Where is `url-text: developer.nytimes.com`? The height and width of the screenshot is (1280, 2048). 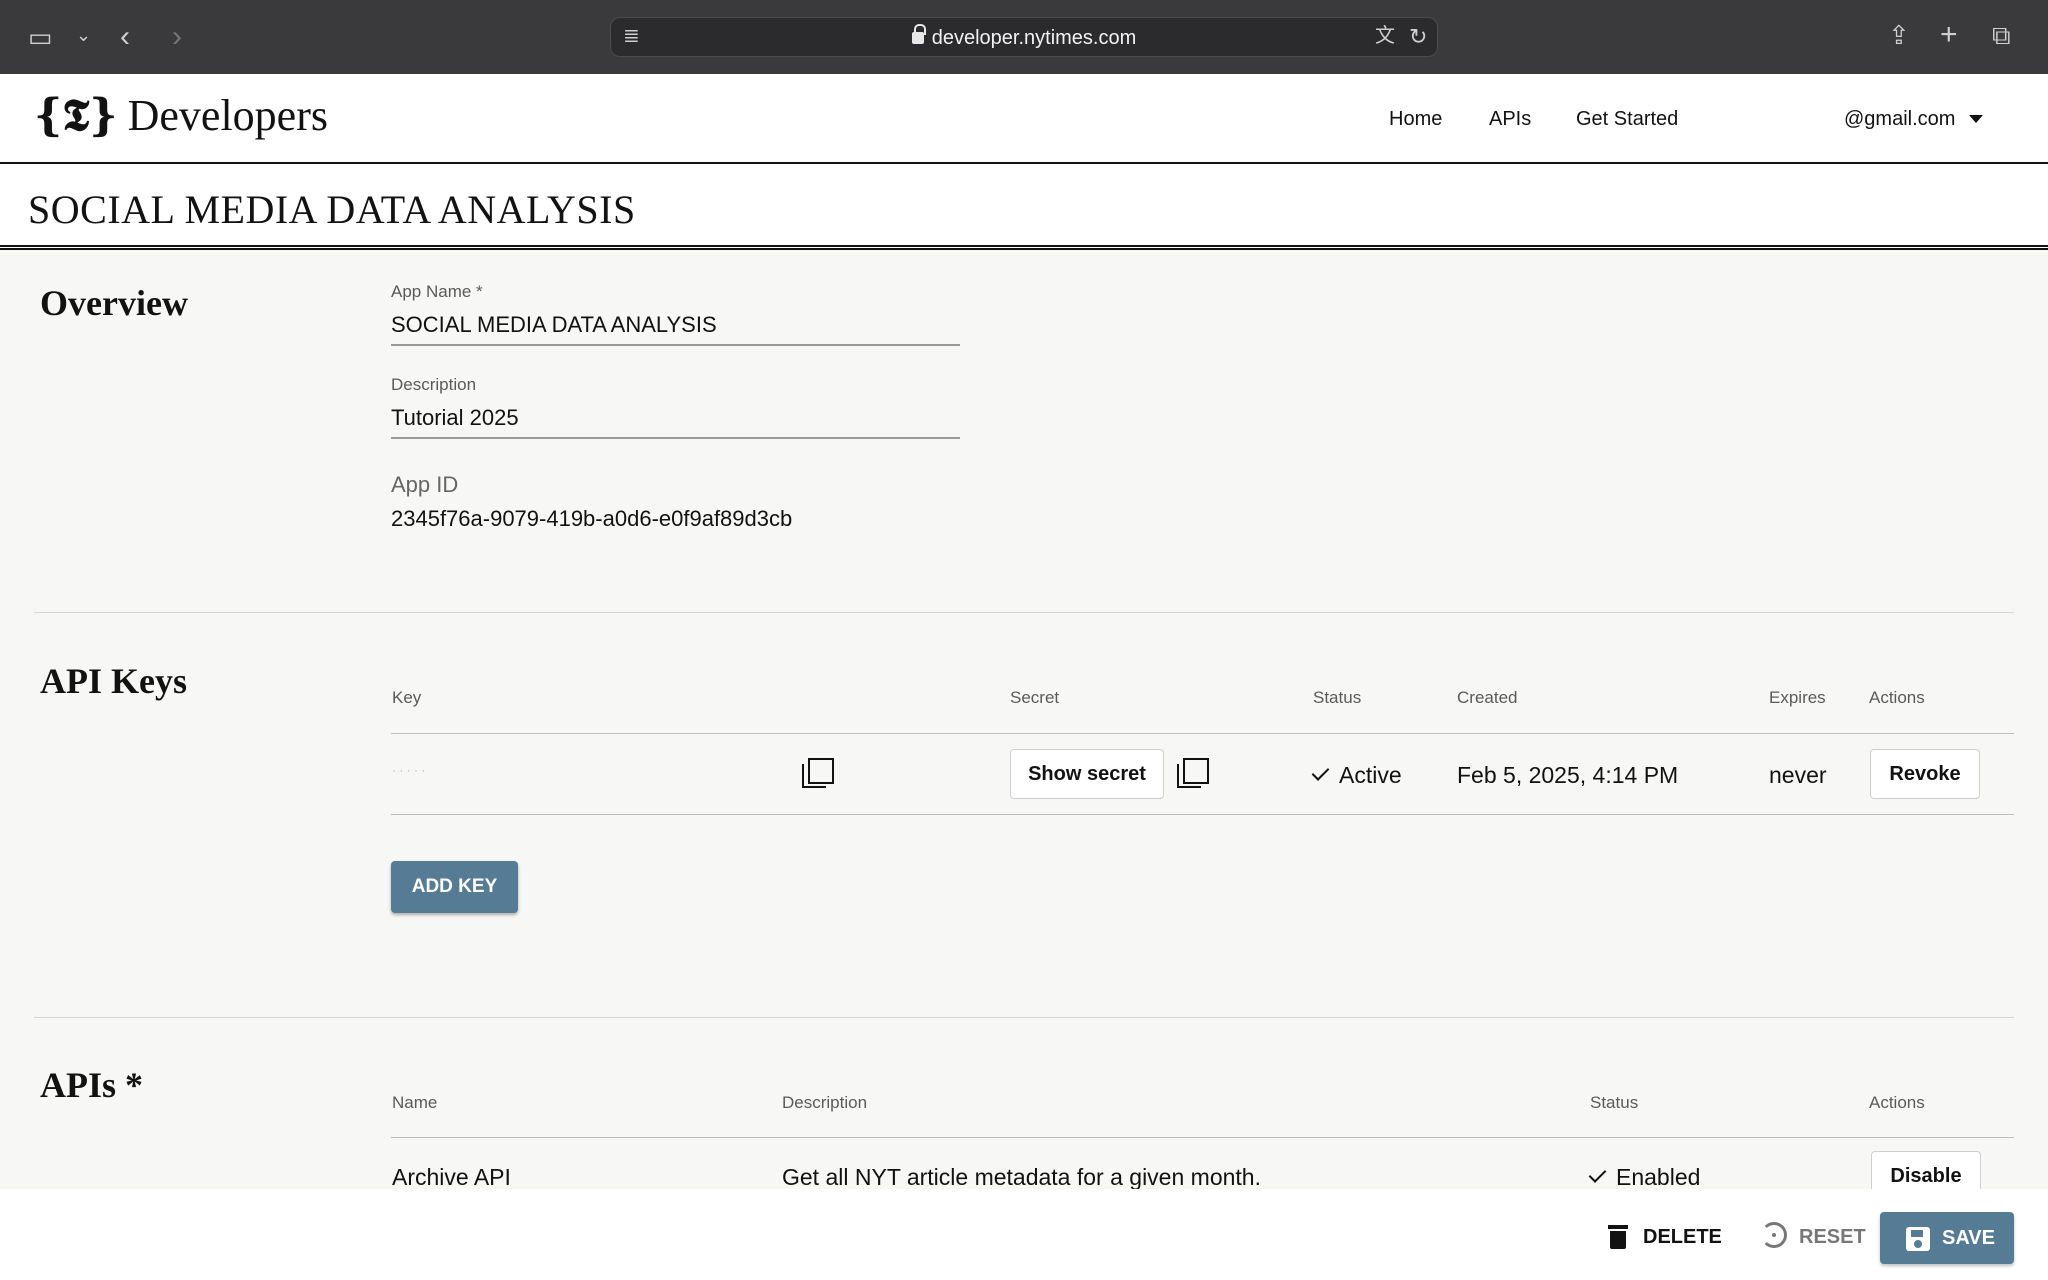 url-text: developer.nytimes.com is located at coordinates (1024, 37).